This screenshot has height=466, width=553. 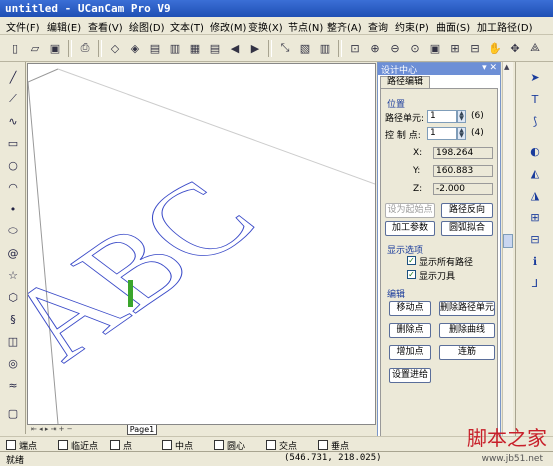 What do you see at coordinates (463, 171) in the screenshot?
I see `y-value: 160.883` at bounding box center [463, 171].